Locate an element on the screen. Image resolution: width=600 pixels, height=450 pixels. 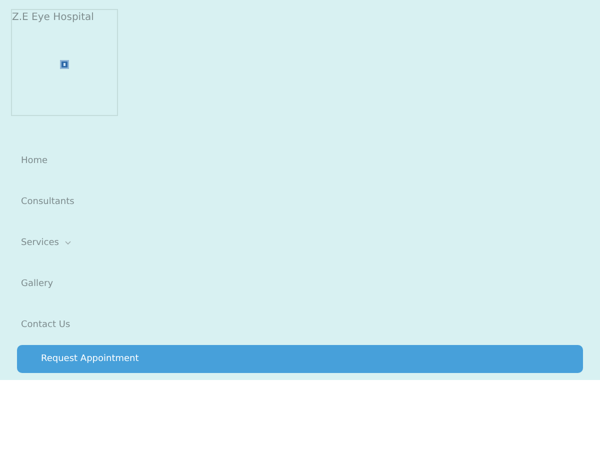
nav-link: Home is located at coordinates (34, 160).